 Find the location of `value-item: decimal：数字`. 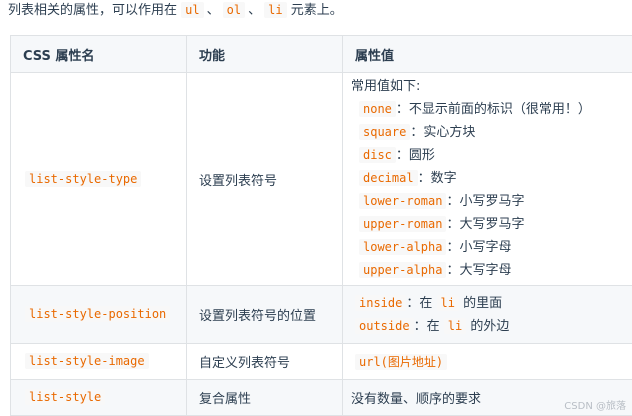

value-item: decimal：数字 is located at coordinates (491, 178).